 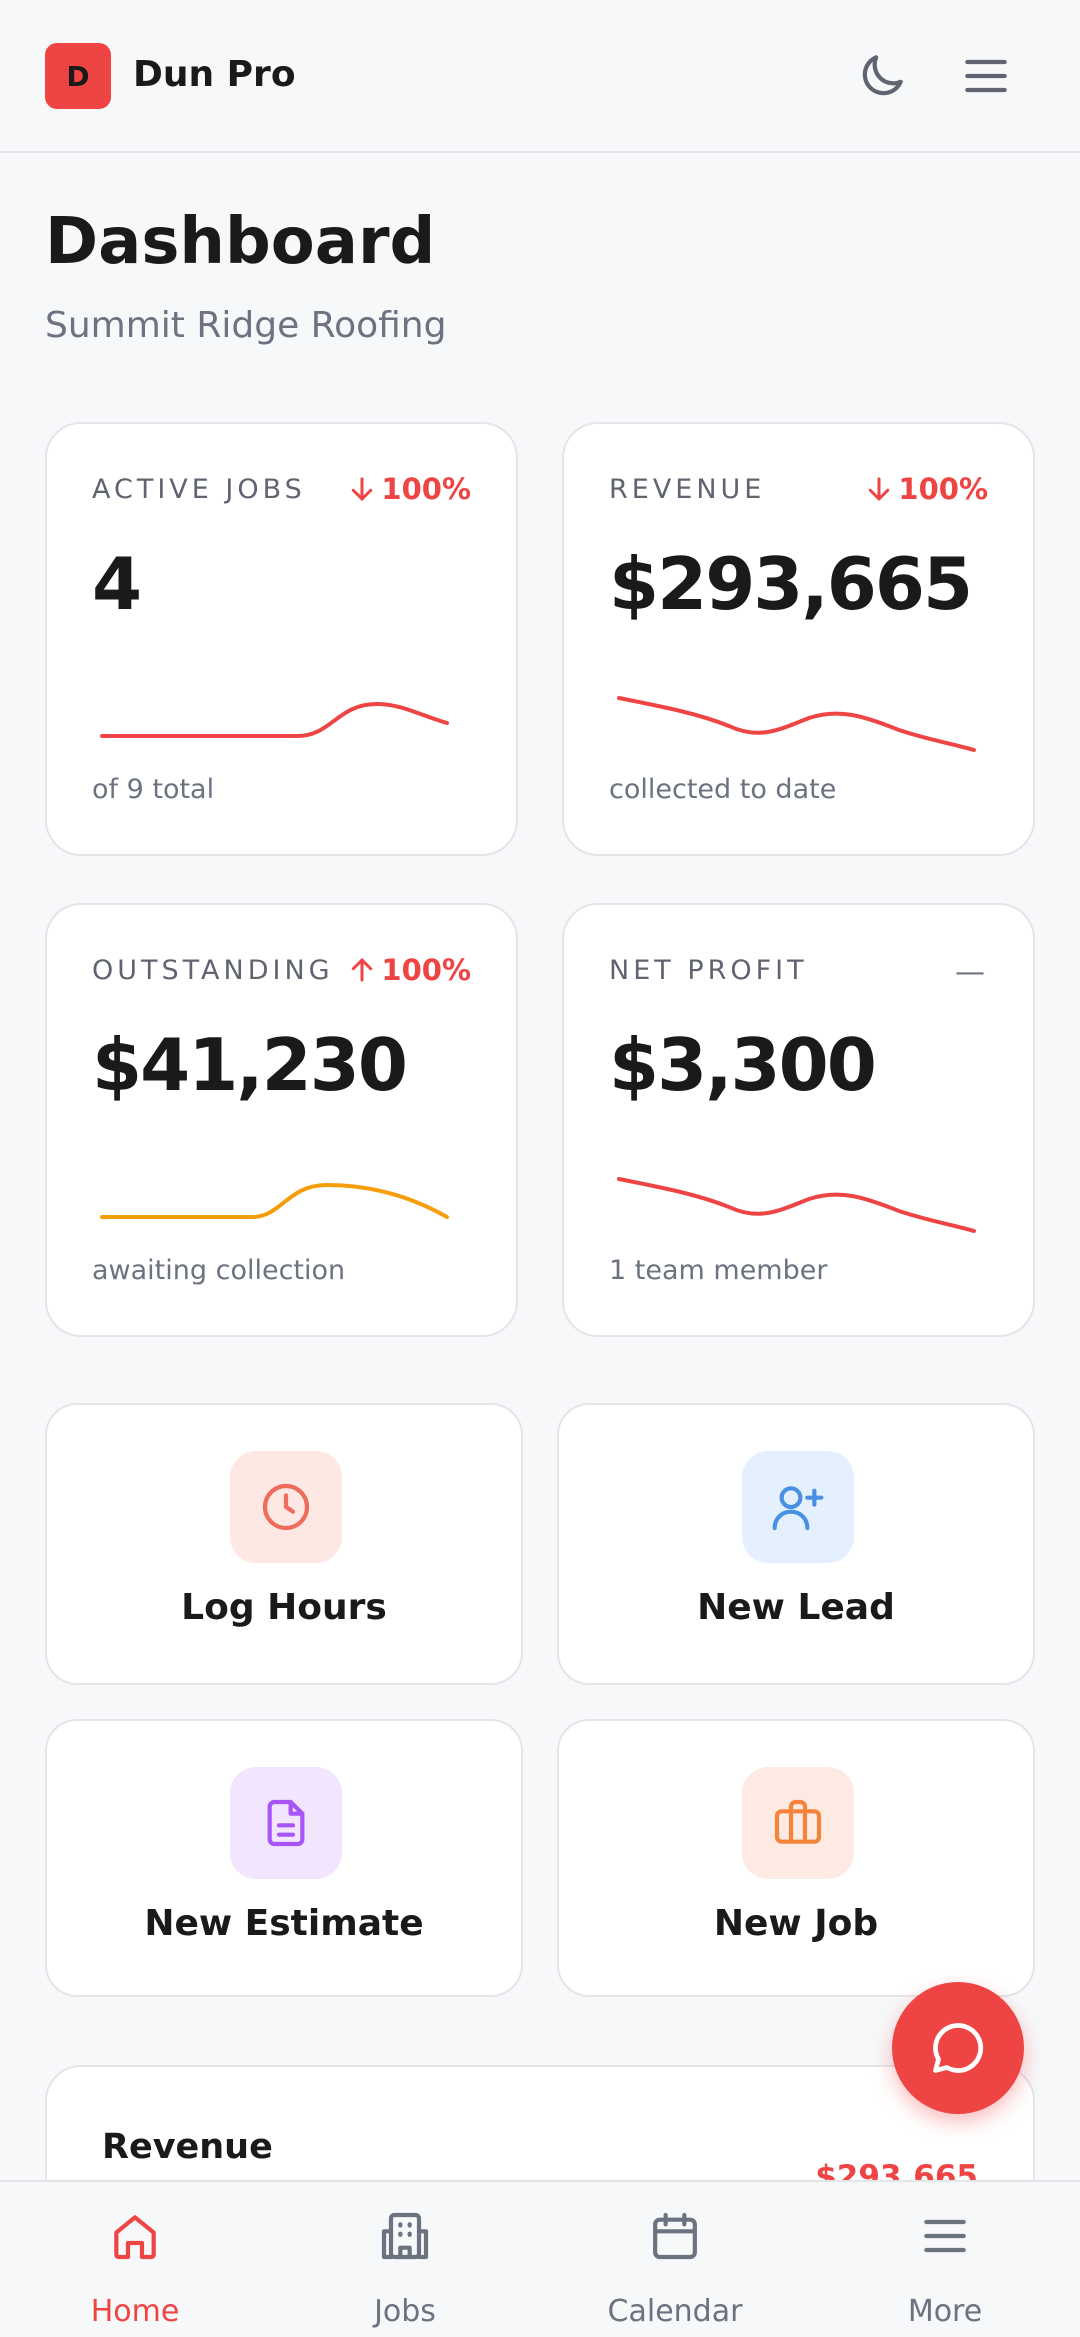 I want to click on new-lead-button: New Lead, so click(x=796, y=1544).